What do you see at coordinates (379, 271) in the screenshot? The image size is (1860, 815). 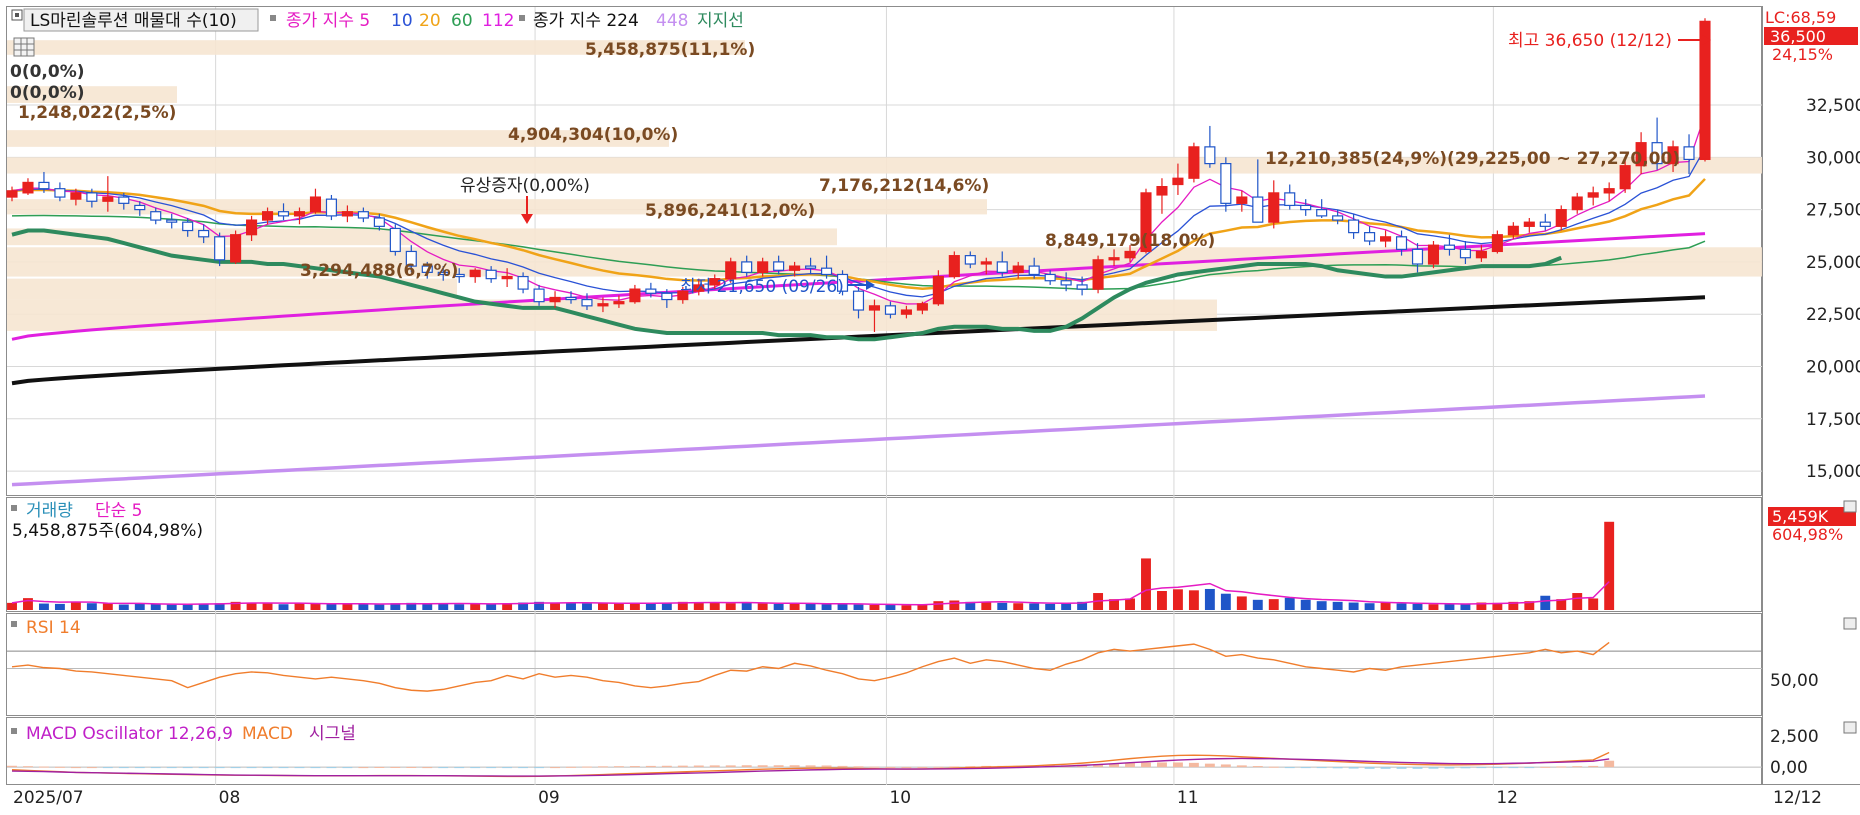 I see `profile-label-8: 3,294,488(6,7%)` at bounding box center [379, 271].